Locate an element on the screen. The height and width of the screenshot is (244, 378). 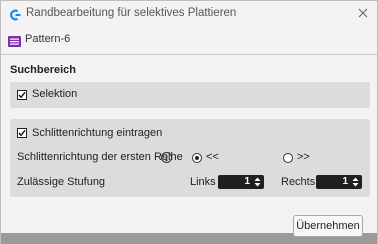
step-label: Zulässige Stufung is located at coordinates (61, 182).